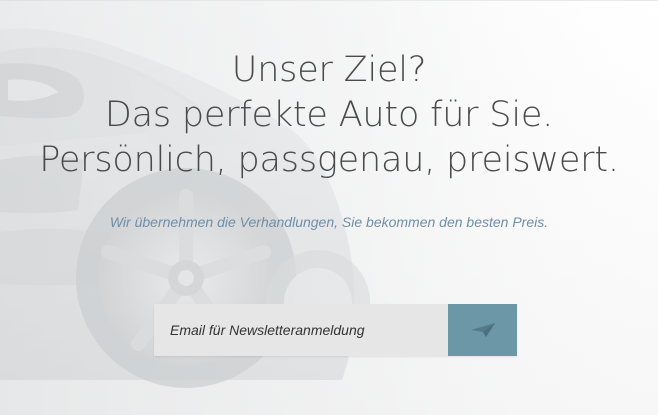  I want to click on newsletter-submit-button, so click(482, 330).